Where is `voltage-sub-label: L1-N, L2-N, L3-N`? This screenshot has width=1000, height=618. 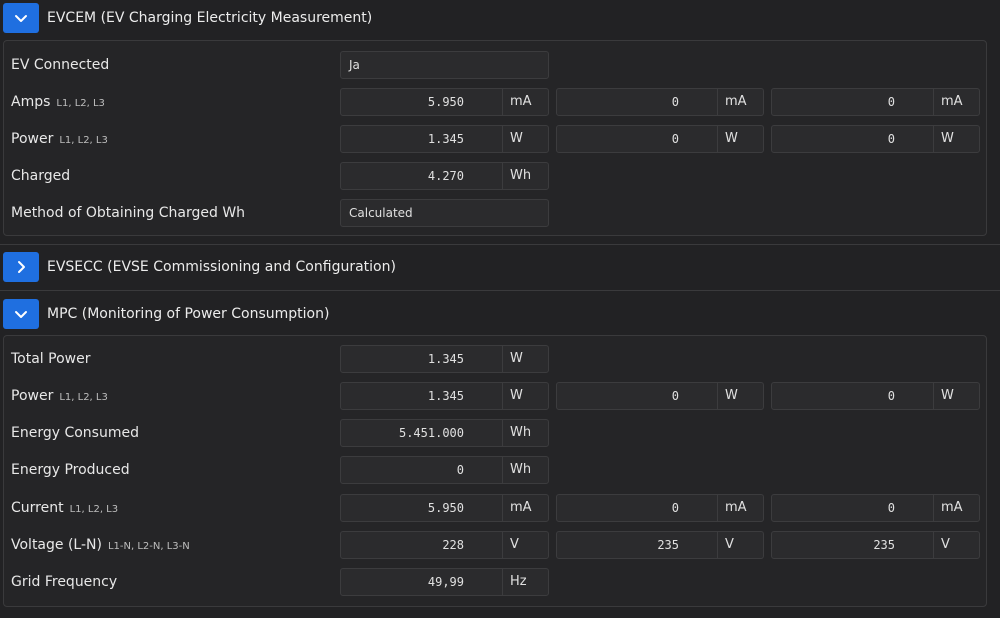
voltage-sub-label: L1-N, L2-N, L3-N is located at coordinates (148, 546).